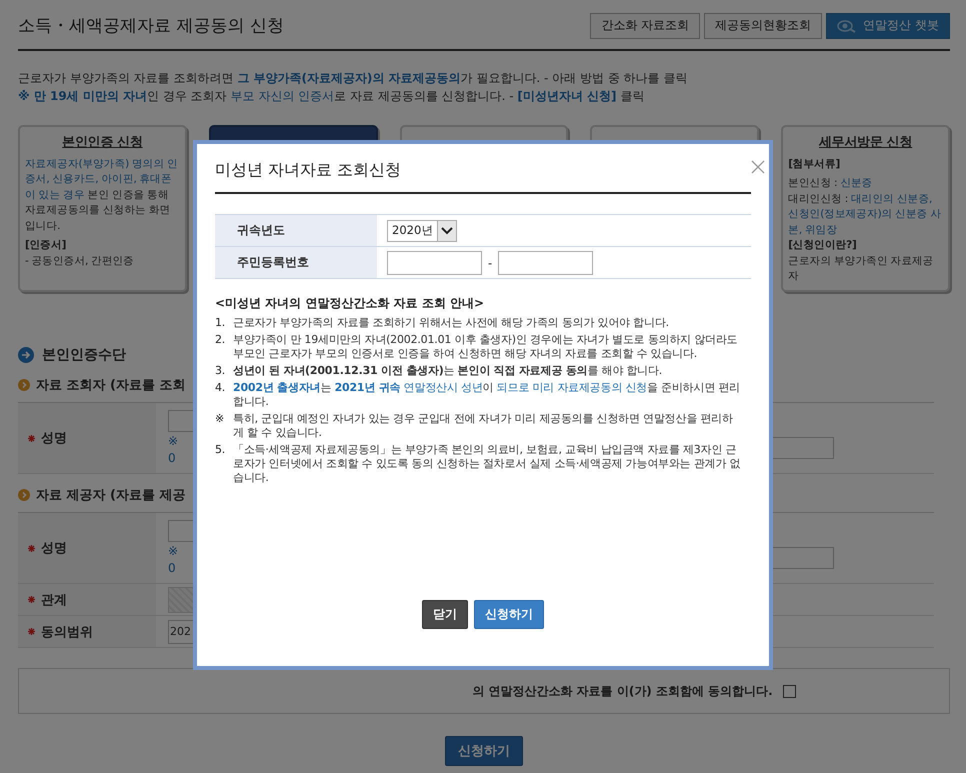 Image resolution: width=966 pixels, height=773 pixels. Describe the element at coordinates (308, 170) in the screenshot. I see `modal-title: 미성년 자녀자료 조회신청` at that location.